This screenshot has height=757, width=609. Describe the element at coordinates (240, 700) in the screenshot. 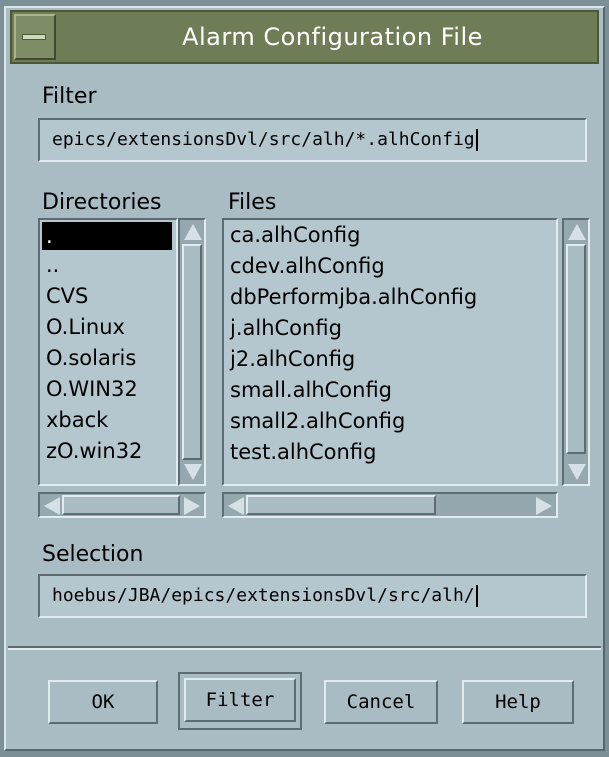

I see `filter-button: Filter` at that location.